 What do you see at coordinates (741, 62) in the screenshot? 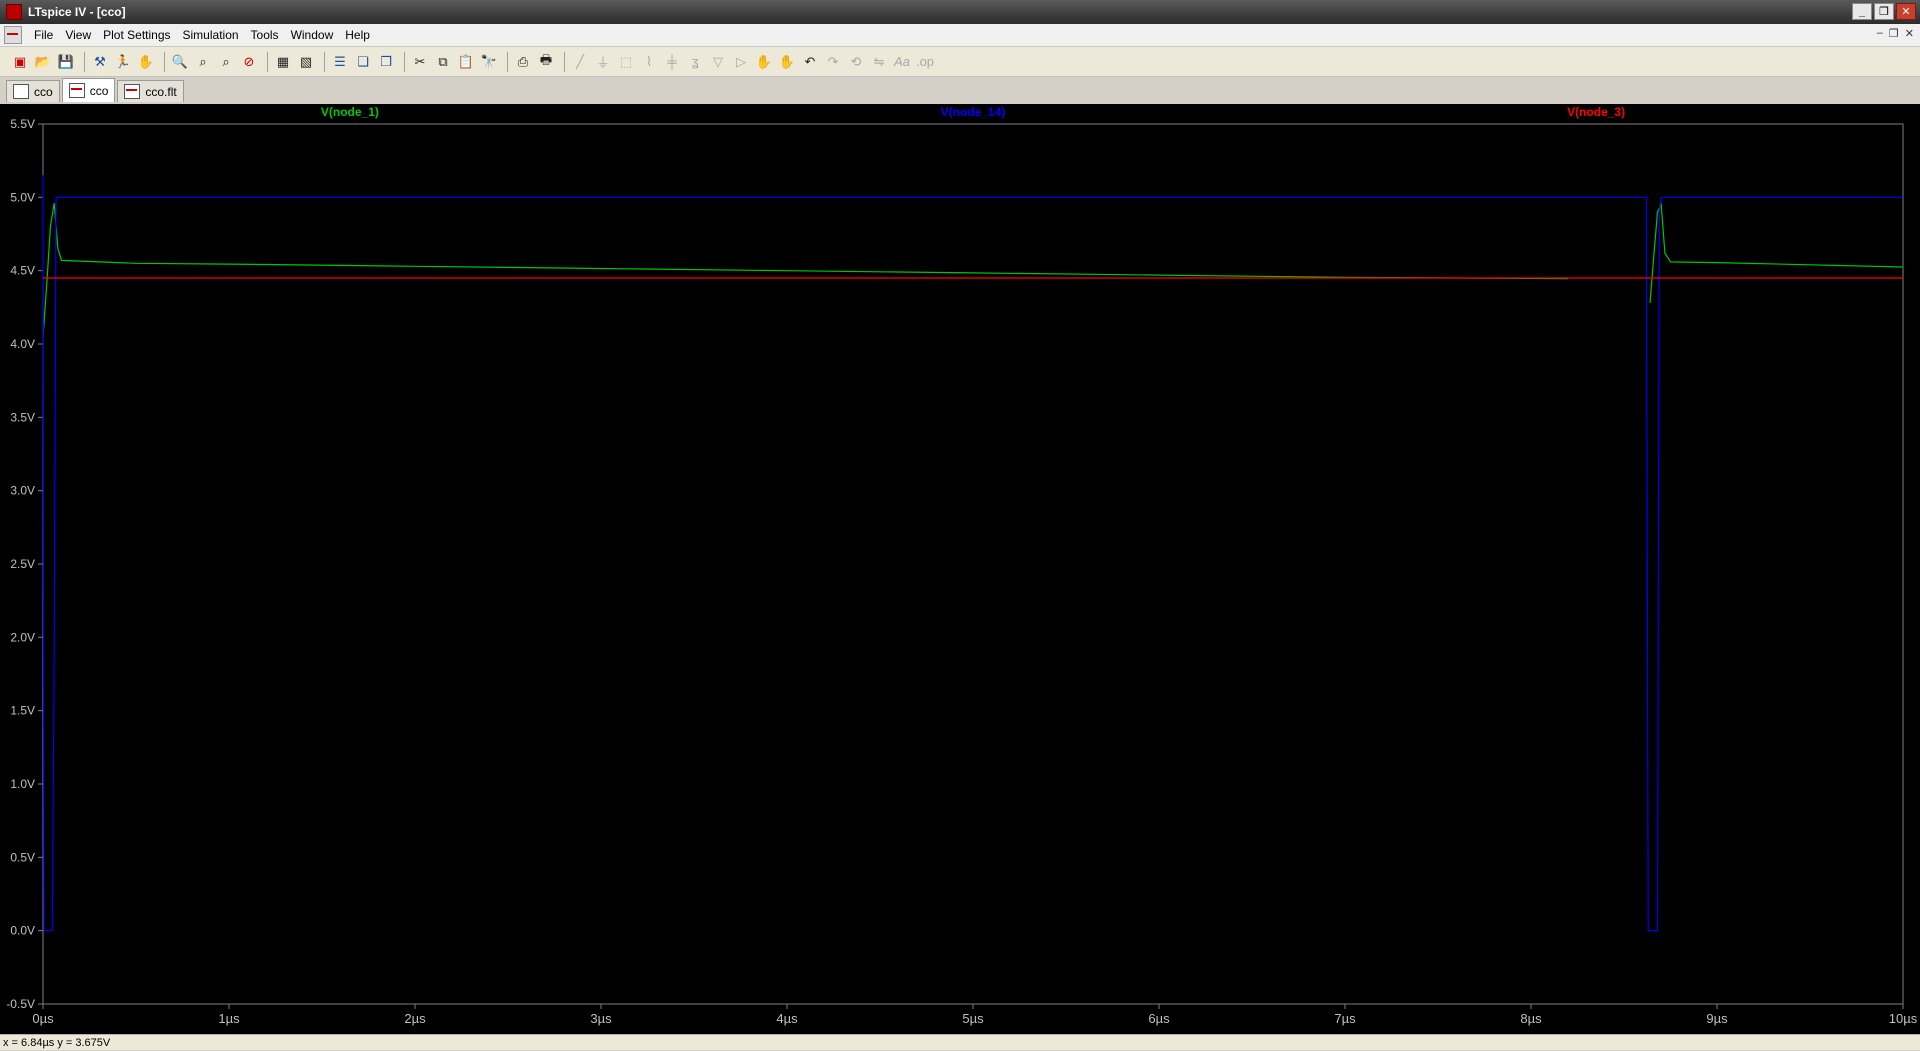
I see `component-icon: ▷` at bounding box center [741, 62].